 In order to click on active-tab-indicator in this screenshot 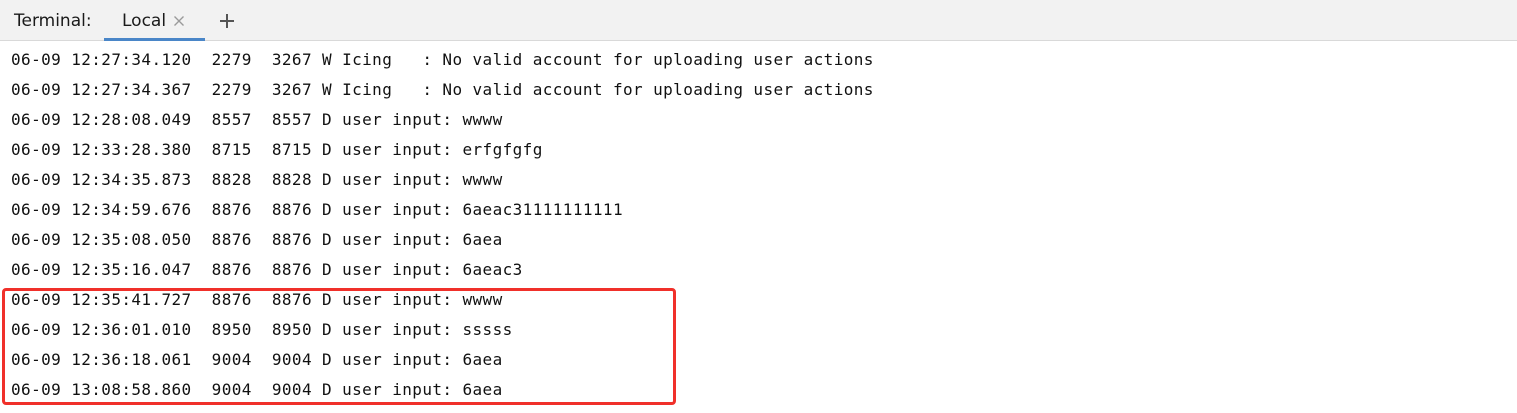, I will do `click(154, 39)`.